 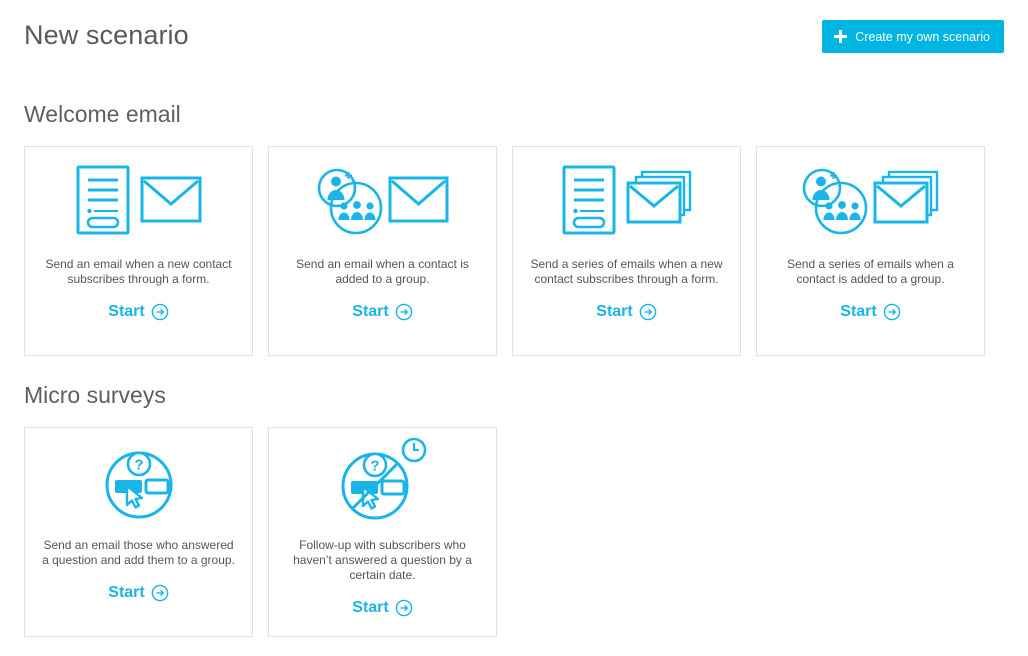 I want to click on create-my-own-scenario-button: Create my own scenario, so click(x=913, y=36).